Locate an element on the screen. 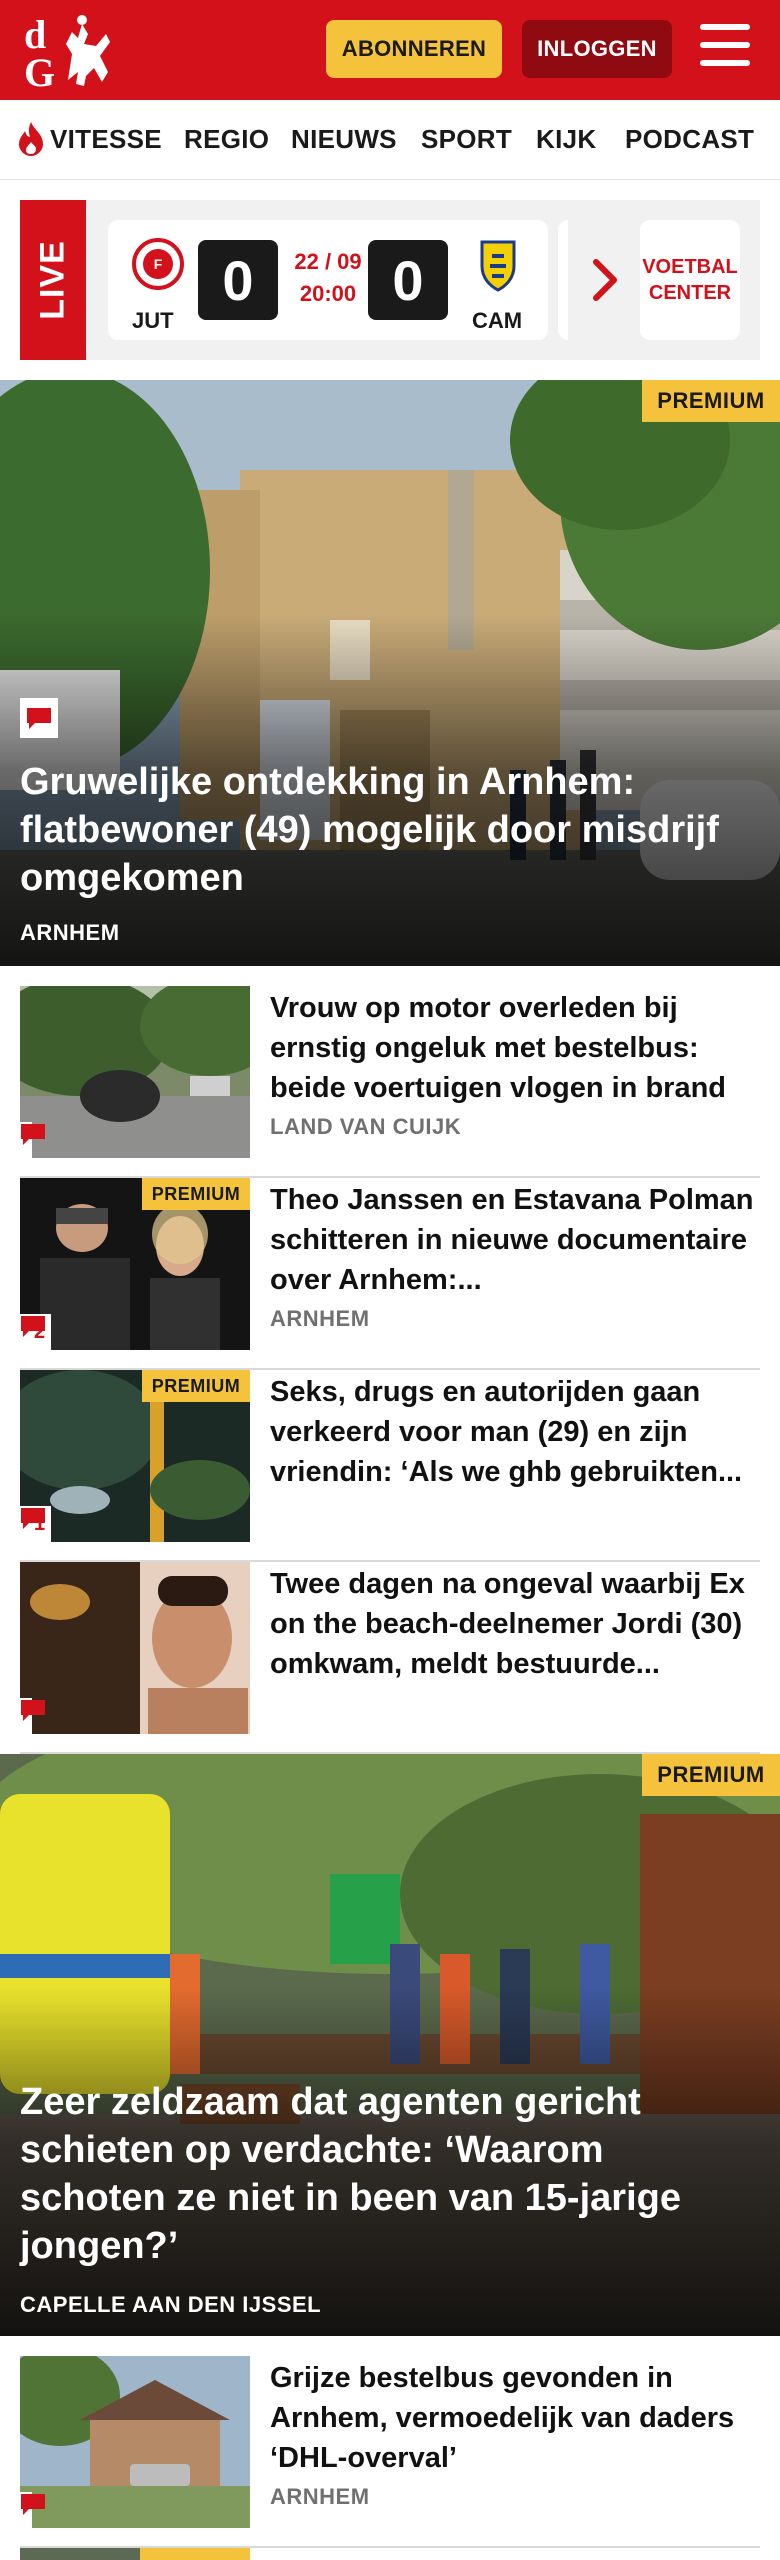  svg-text: G is located at coordinates (39, 71).